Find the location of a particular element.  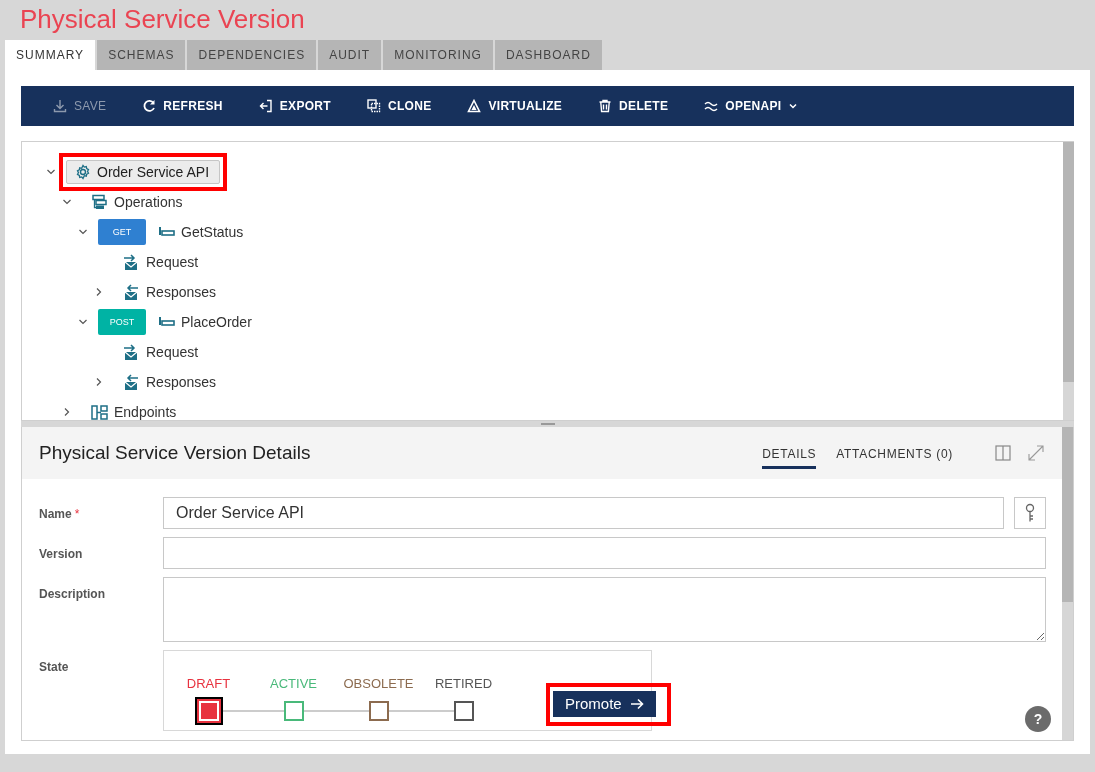

field-label: State is located at coordinates (54, 667).